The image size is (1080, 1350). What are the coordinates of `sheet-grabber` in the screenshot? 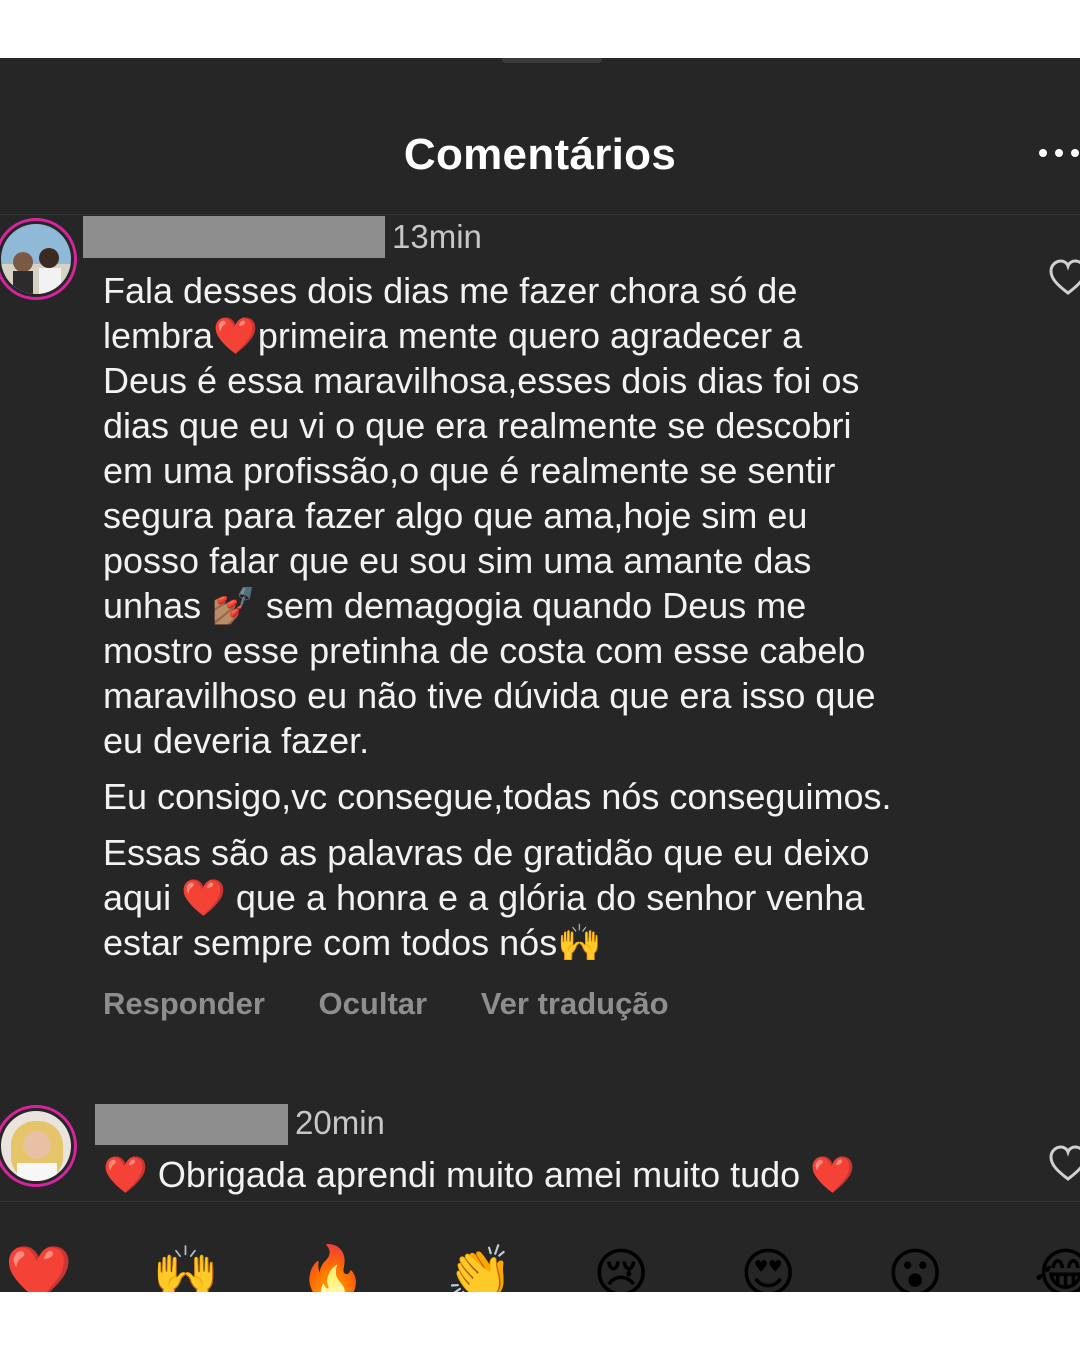 It's located at (552, 60).